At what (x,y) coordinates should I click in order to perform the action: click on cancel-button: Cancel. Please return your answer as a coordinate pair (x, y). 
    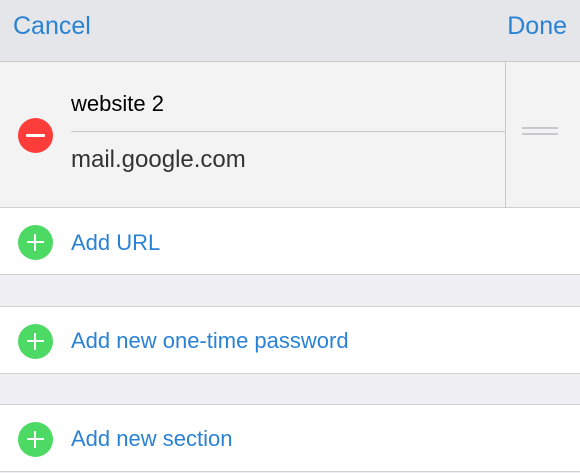
    Looking at the image, I should click on (52, 26).